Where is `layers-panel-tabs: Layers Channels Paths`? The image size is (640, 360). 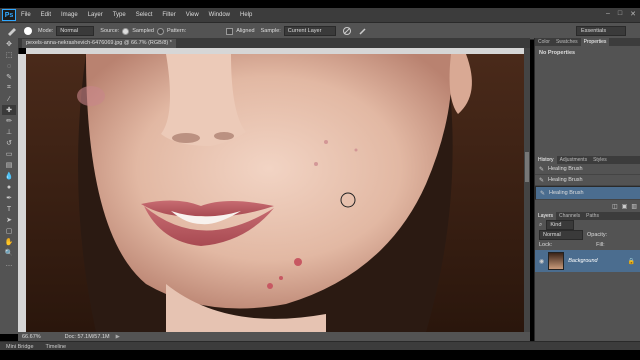
layers-panel-tabs: Layers Channels Paths is located at coordinates (587, 216).